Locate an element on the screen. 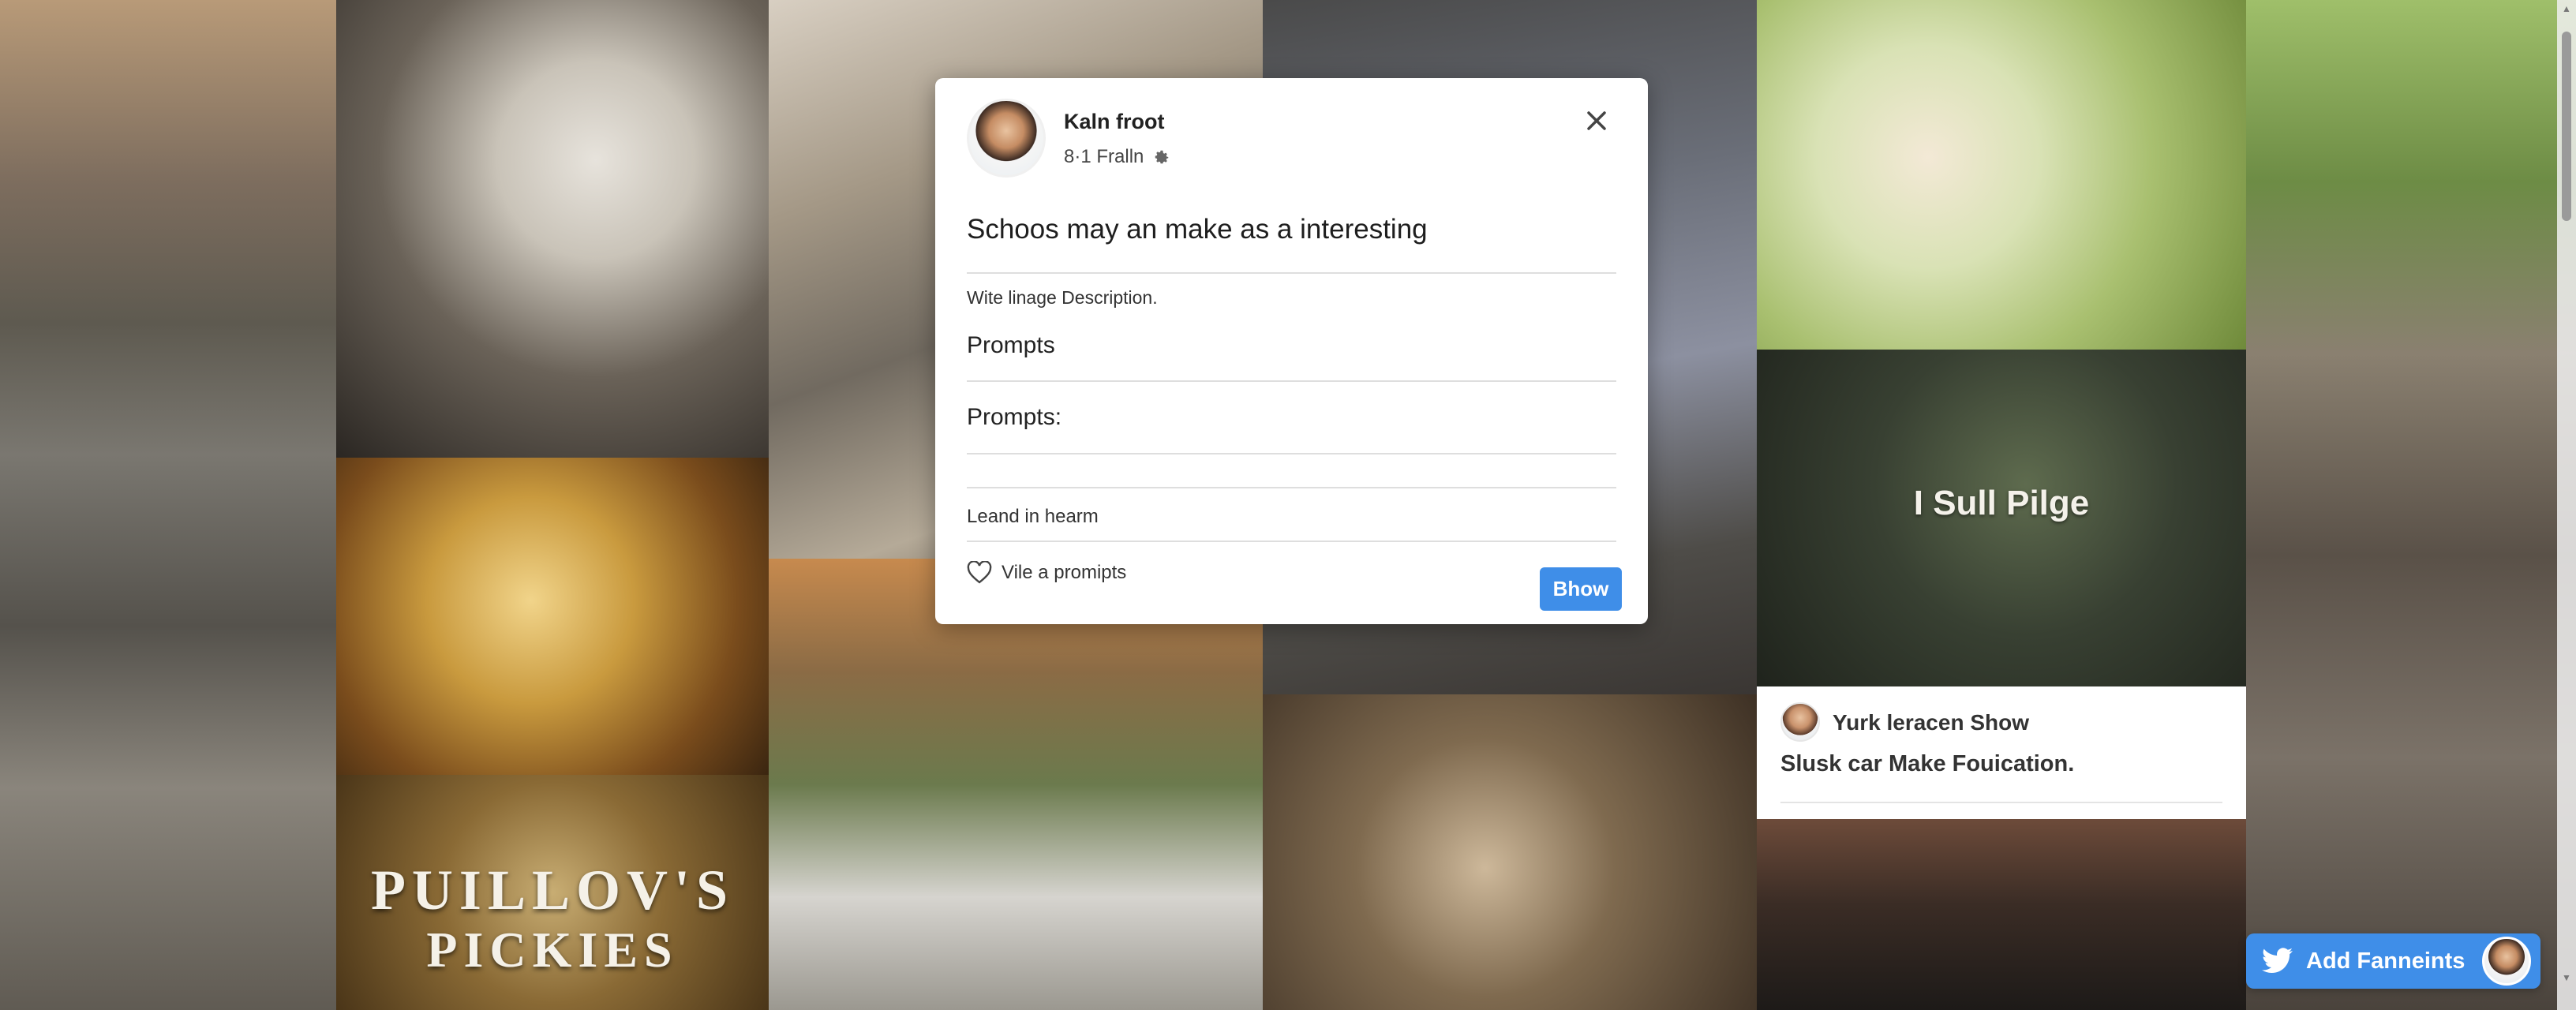  close-icon is located at coordinates (1596, 121).